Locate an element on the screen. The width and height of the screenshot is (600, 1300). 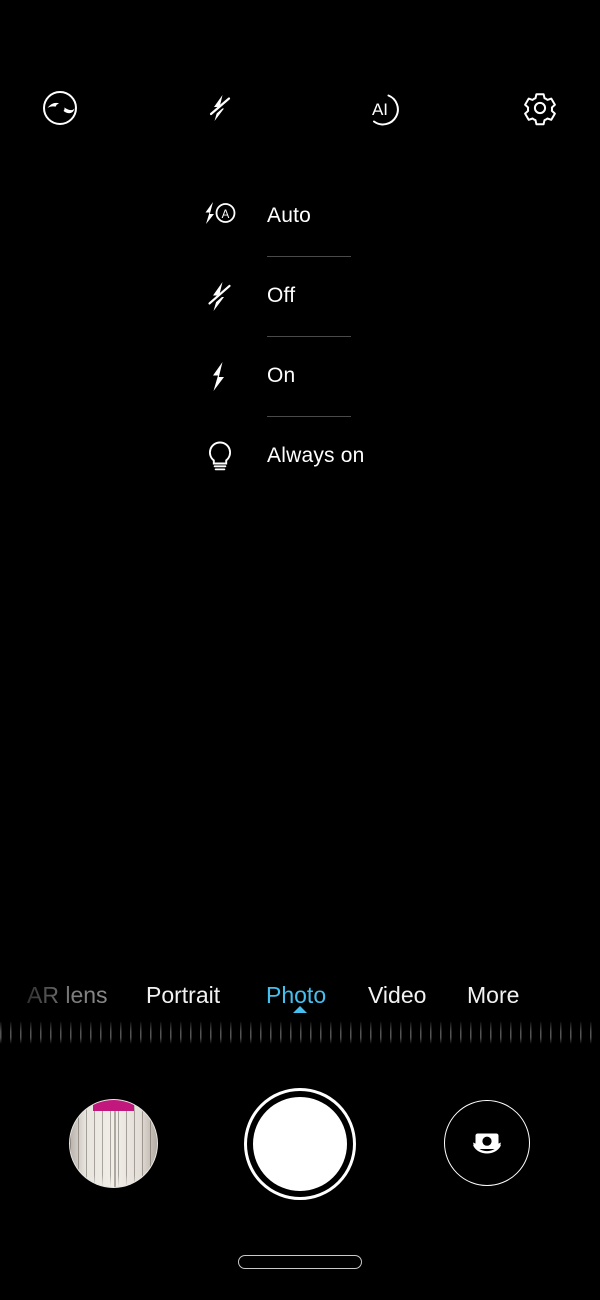
shutter-inner-circle is located at coordinates (300, 1144).